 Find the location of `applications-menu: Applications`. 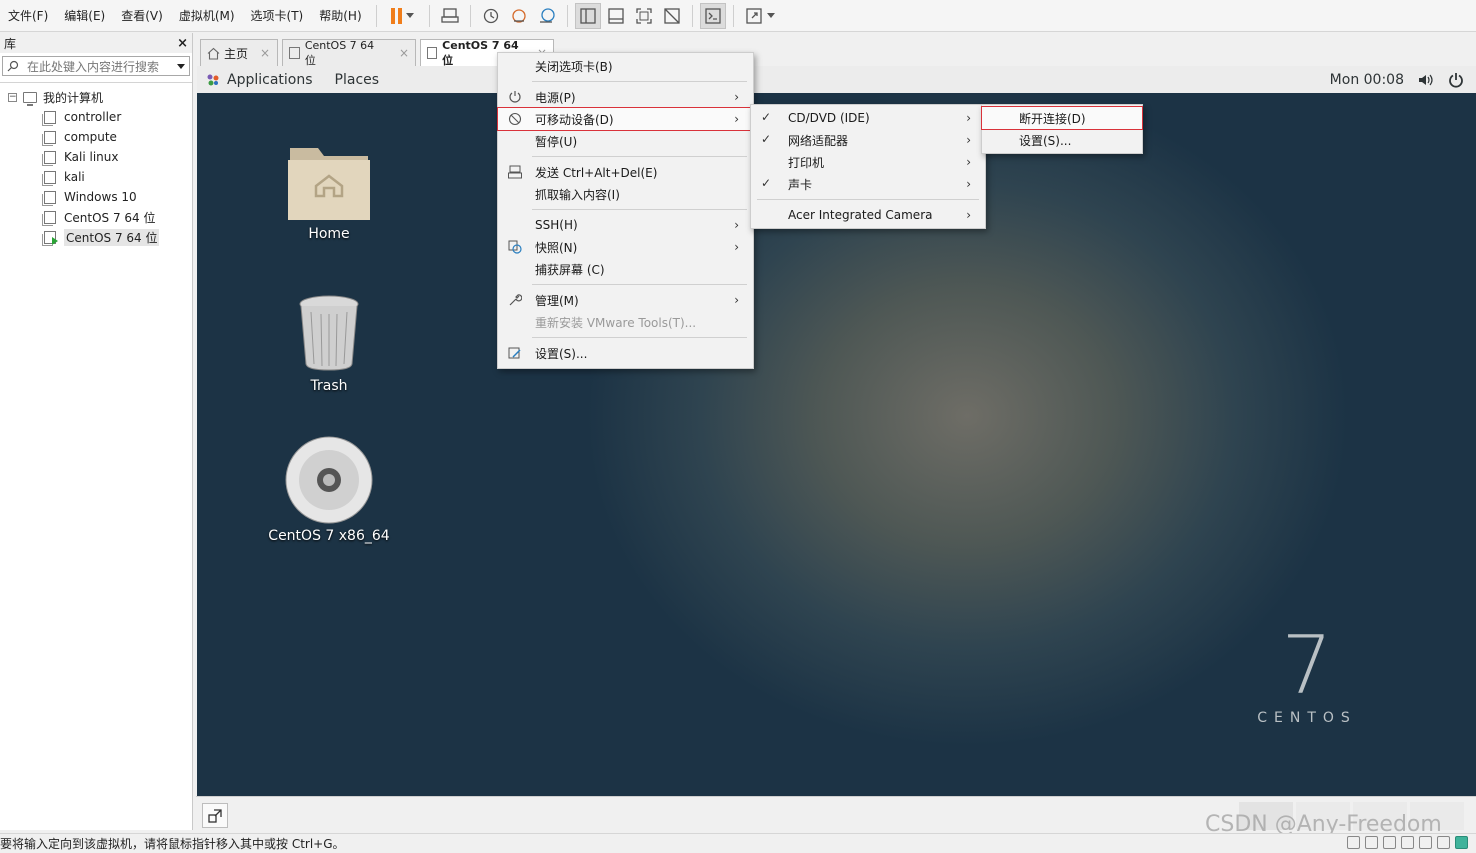

applications-menu: Applications is located at coordinates (270, 80).